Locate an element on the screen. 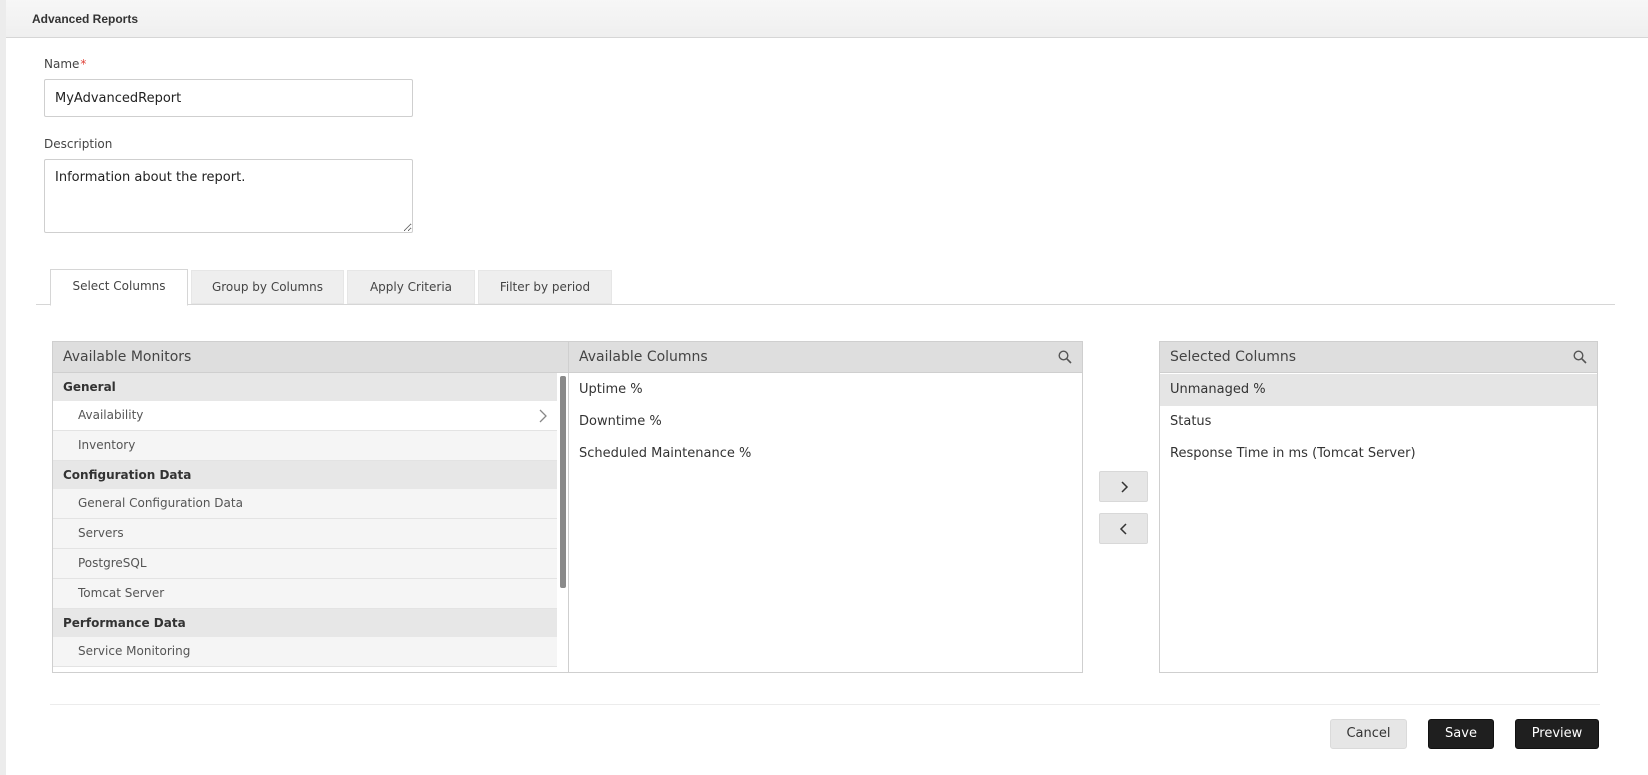  tab-apply-criteria: Apply Criteria is located at coordinates (411, 287).